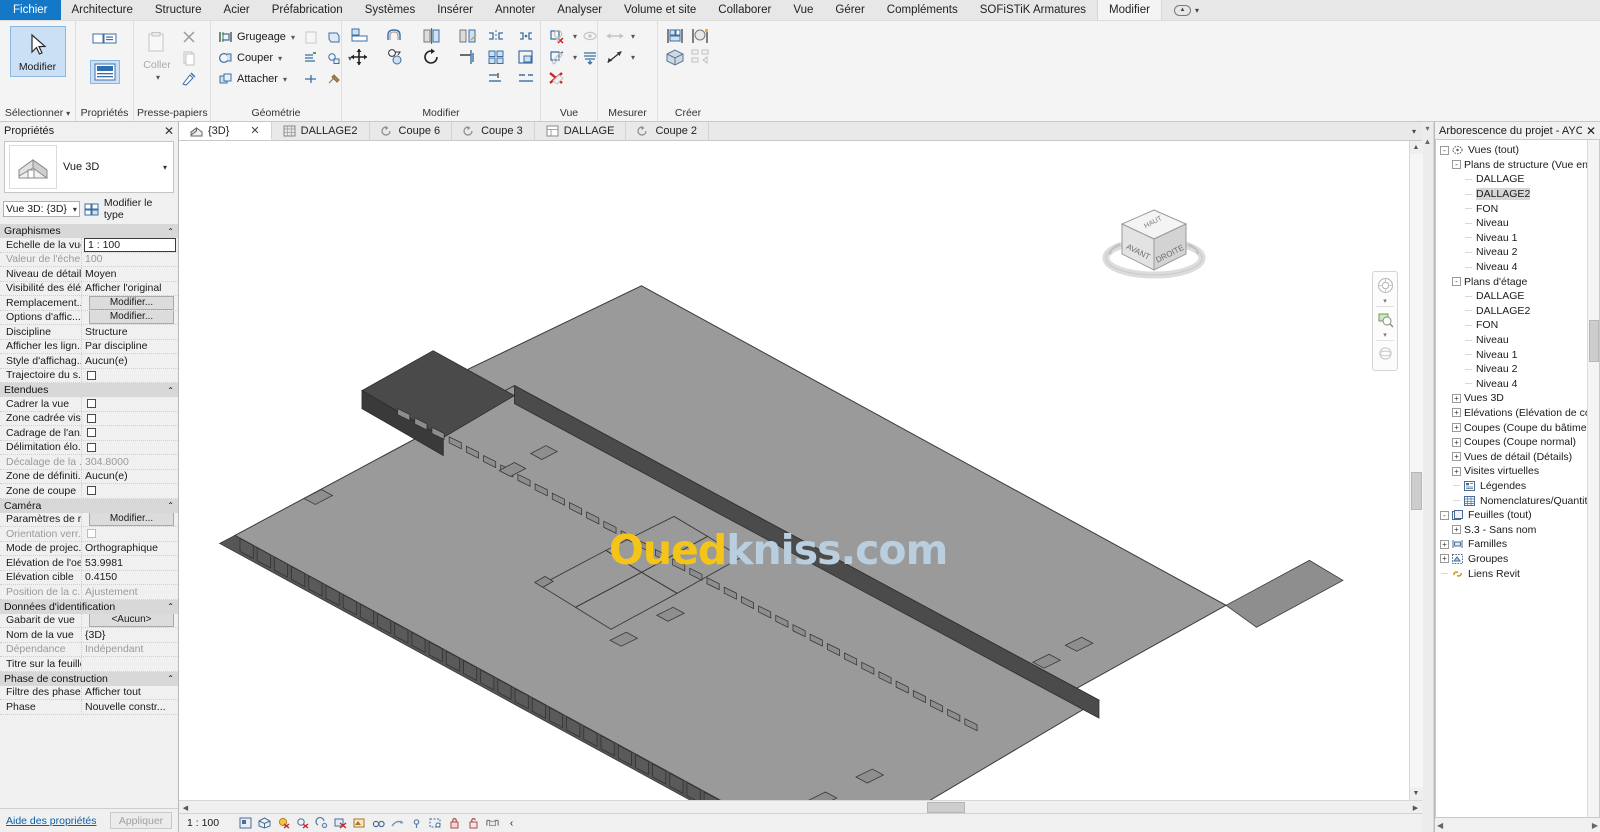  Describe the element at coordinates (1517, 573) in the screenshot. I see `tree-node: — Liens Revit` at that location.